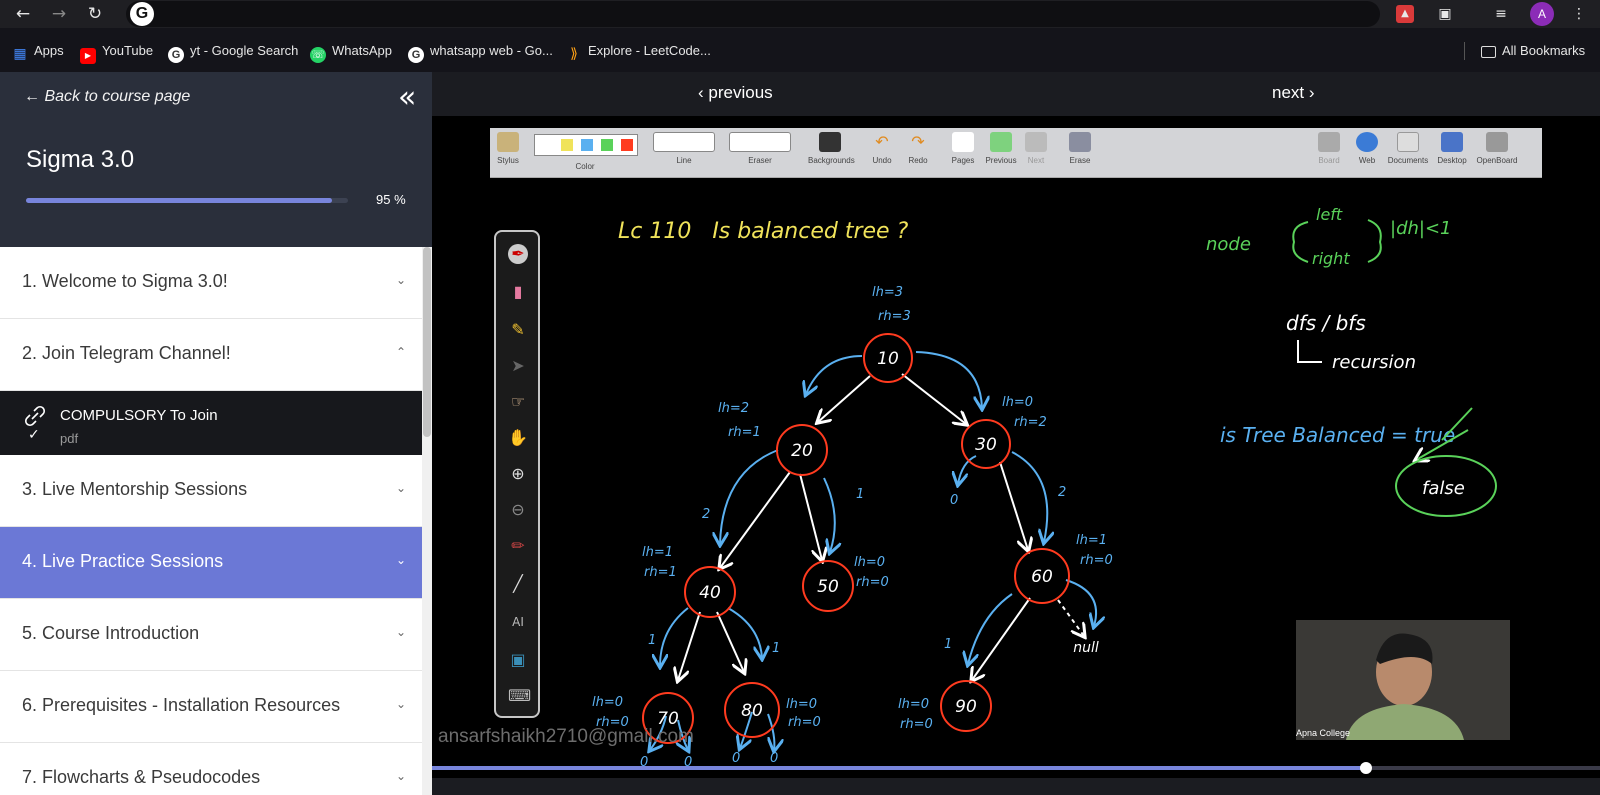 The image size is (1600, 795). Describe the element at coordinates (23, 14) in the screenshot. I see `back-arrow-icon: ←` at that location.